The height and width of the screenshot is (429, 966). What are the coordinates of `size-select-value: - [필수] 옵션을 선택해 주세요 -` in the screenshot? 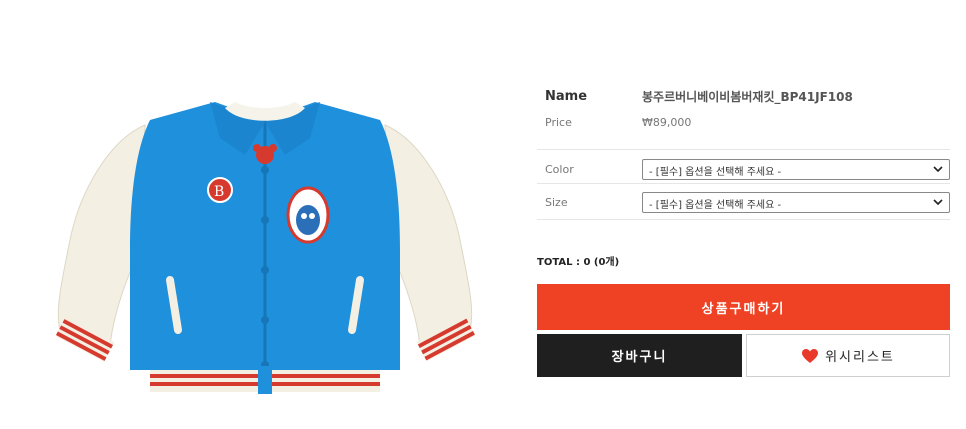 It's located at (715, 205).